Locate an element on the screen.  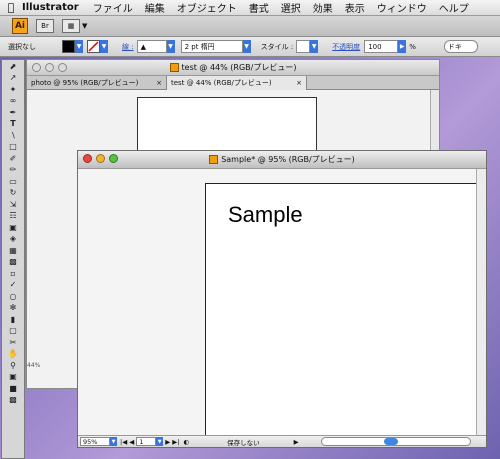
status-arrow-icon: ▶ is located at coordinates (296, 442).